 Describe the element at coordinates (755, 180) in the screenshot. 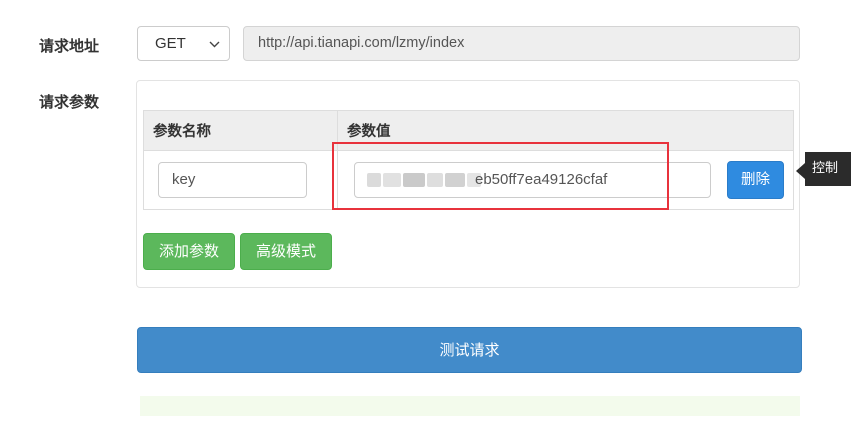

I see `delete-param-button: 删除` at that location.